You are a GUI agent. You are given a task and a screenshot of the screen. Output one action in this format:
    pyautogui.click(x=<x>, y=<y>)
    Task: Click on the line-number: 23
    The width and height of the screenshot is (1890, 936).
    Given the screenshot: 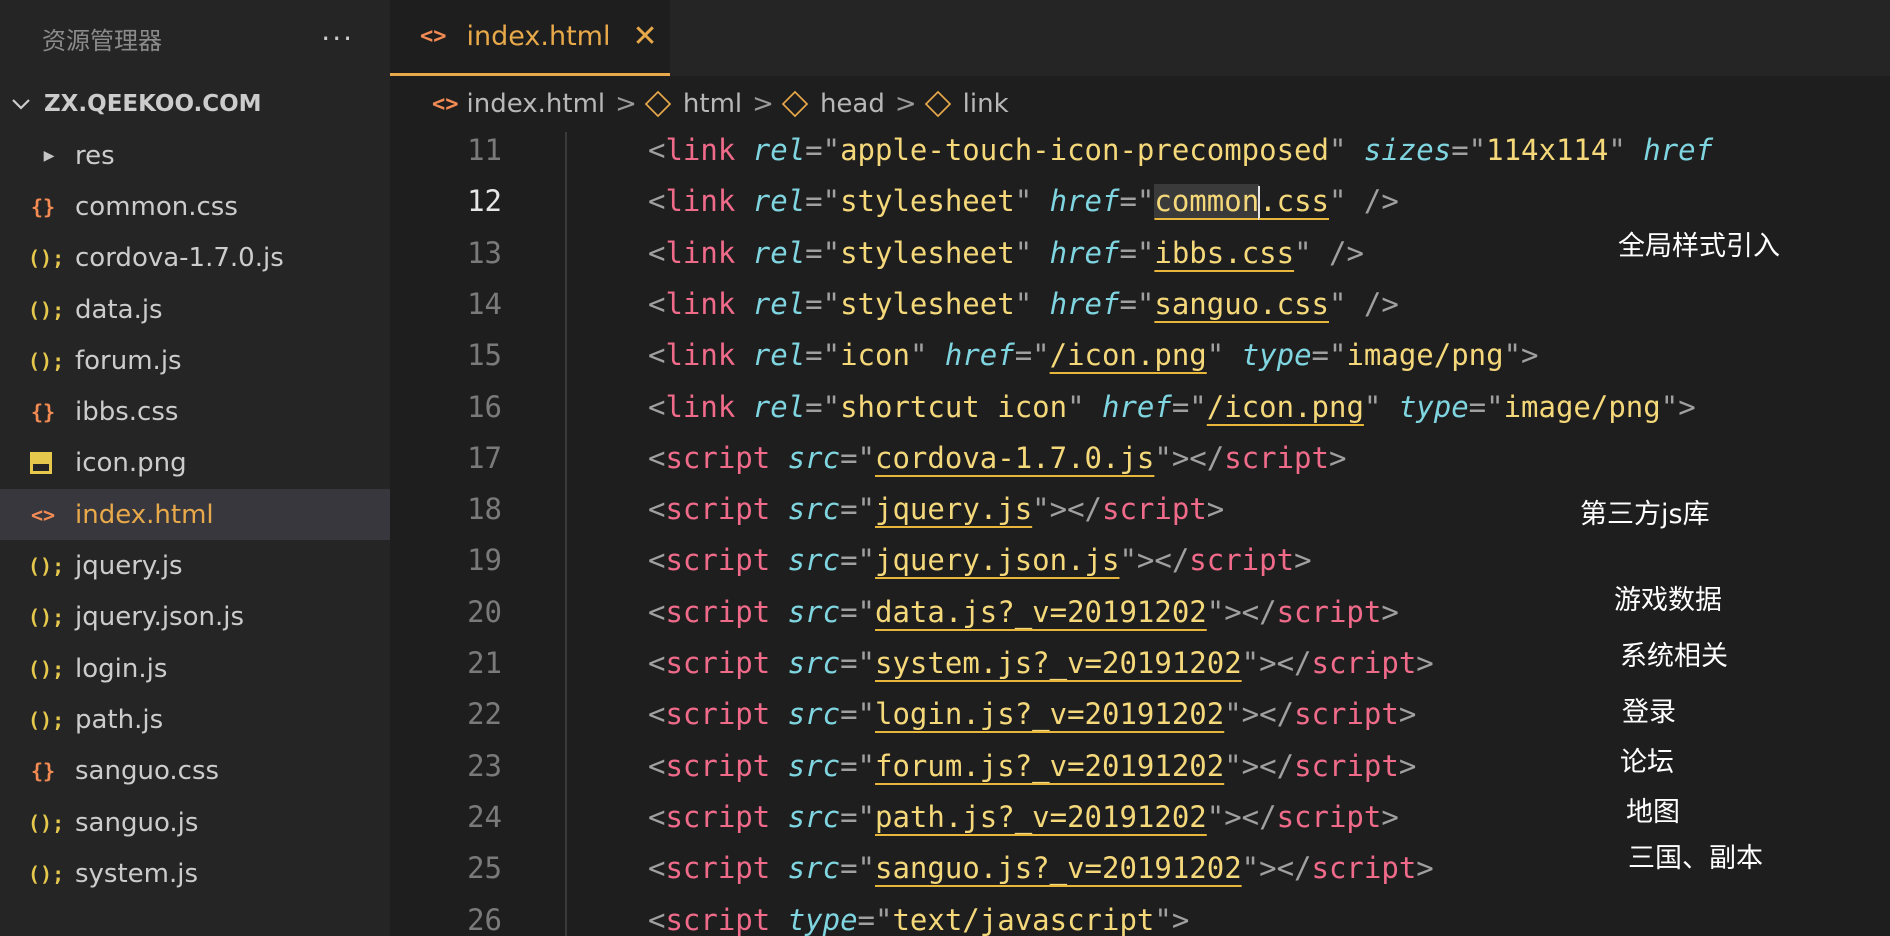 What is the action you would take?
    pyautogui.click(x=484, y=765)
    